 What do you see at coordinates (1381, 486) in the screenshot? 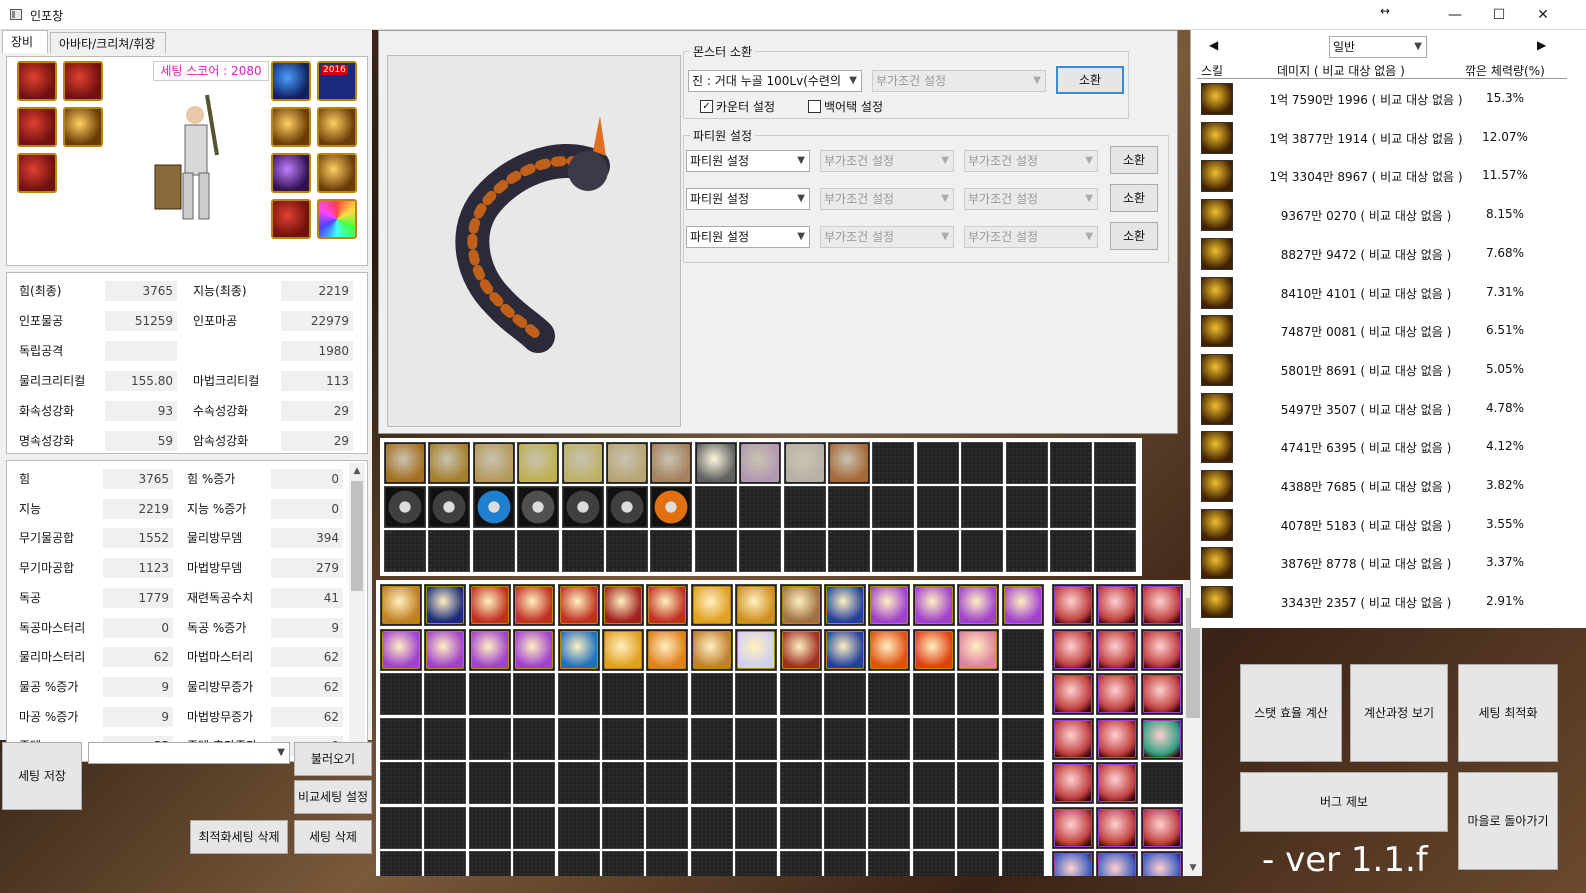
I see `damage-row: 4388만 7685 ( 비교 대상 없음 ) 3.82%` at bounding box center [1381, 486].